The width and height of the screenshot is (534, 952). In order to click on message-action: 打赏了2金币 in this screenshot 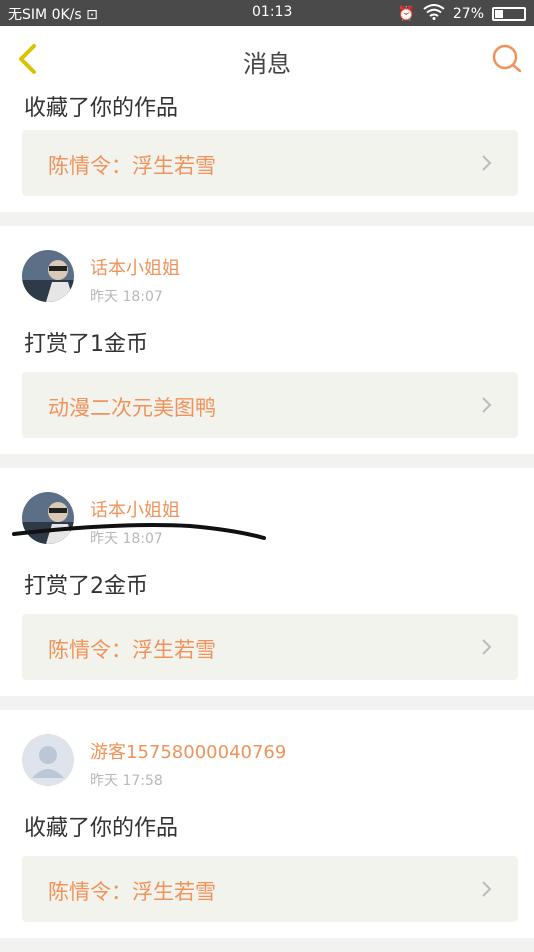, I will do `click(86, 586)`.